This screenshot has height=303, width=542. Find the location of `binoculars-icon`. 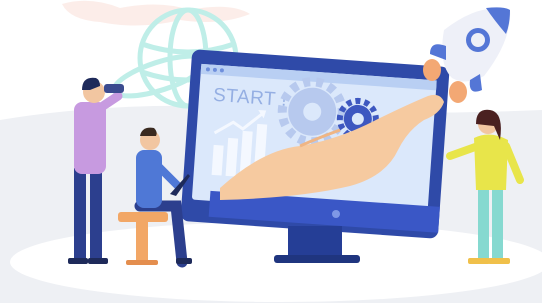

binoculars-icon is located at coordinates (114, 88).